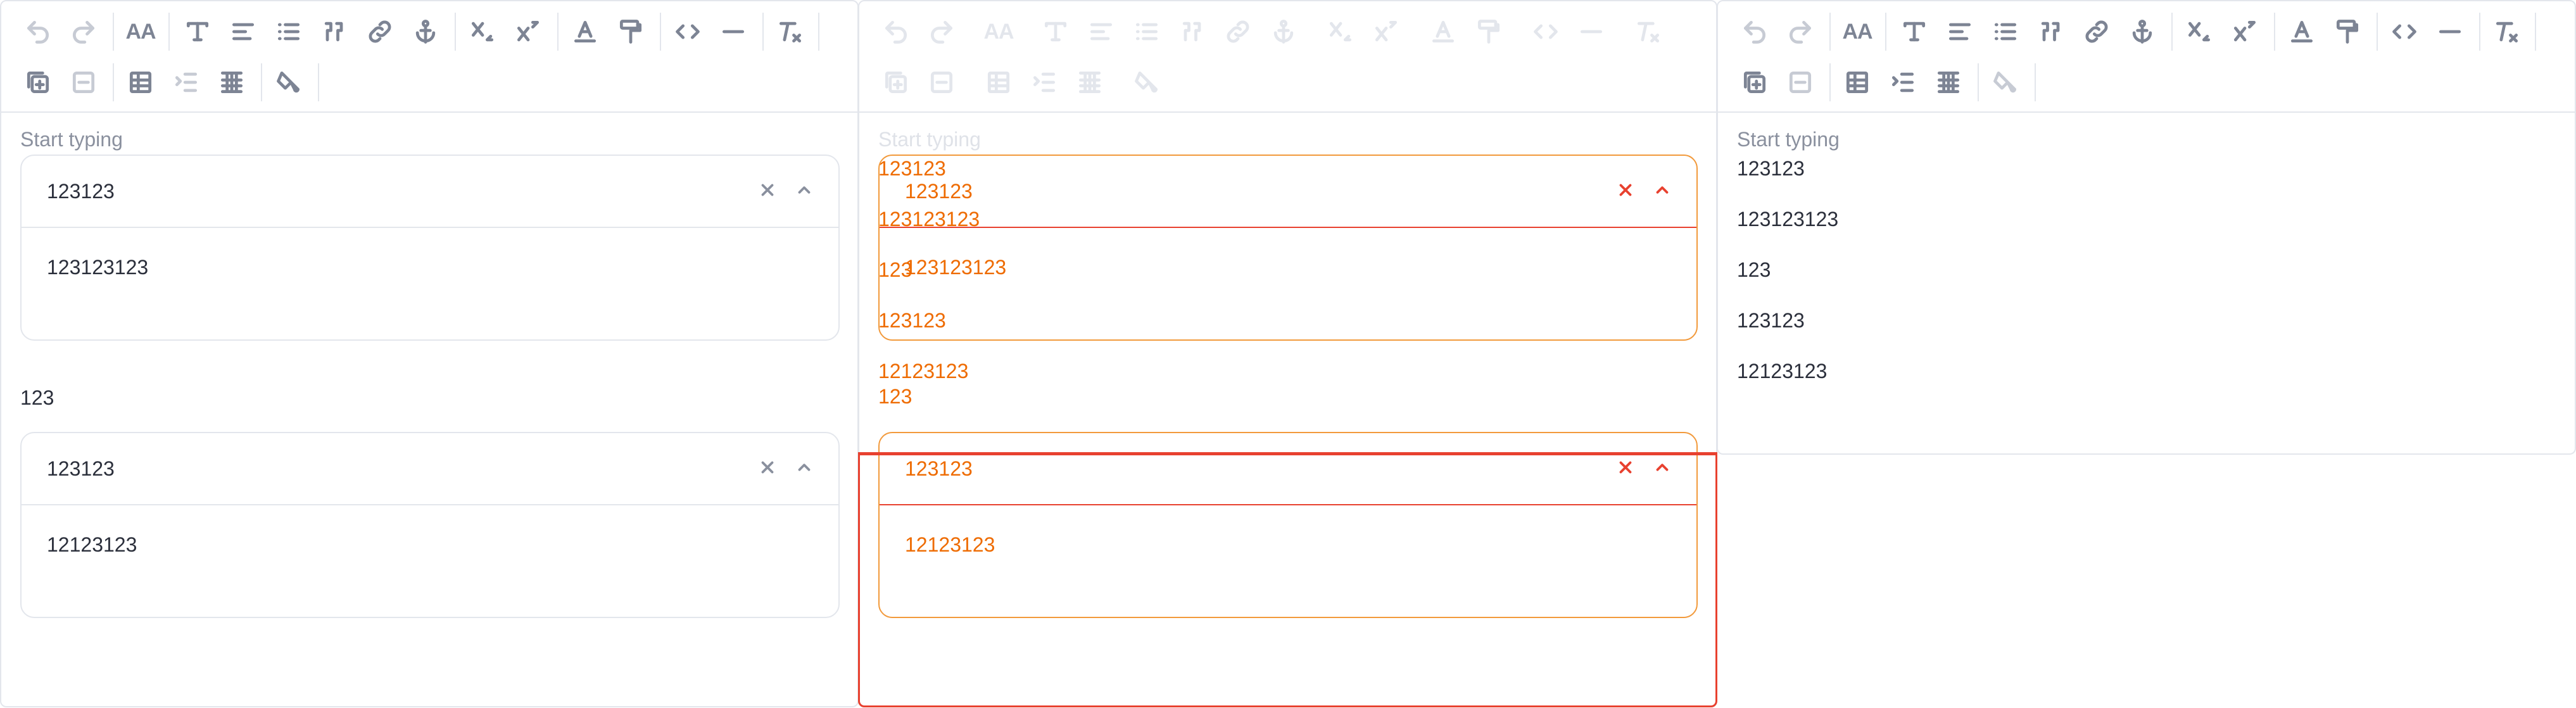 This screenshot has height=708, width=2576. What do you see at coordinates (1782, 371) in the screenshot?
I see `paragraph: 12123123` at bounding box center [1782, 371].